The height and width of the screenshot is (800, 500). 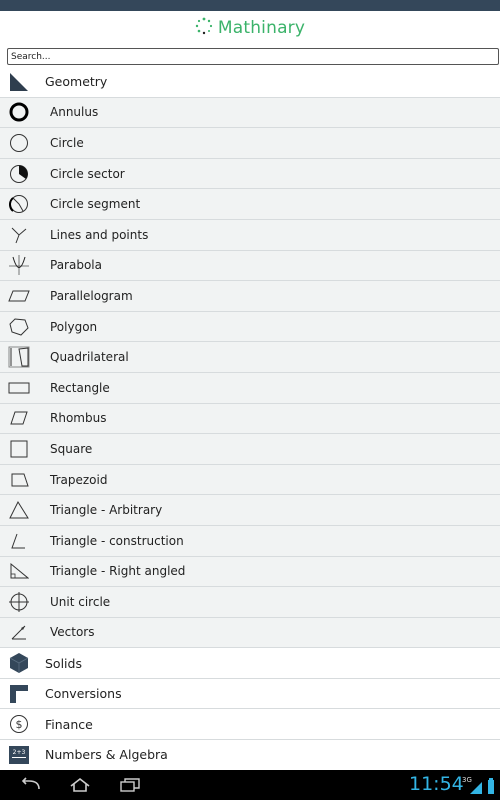 I want to click on list-item-triangle-construction: Triangle - construction, so click(x=250, y=541).